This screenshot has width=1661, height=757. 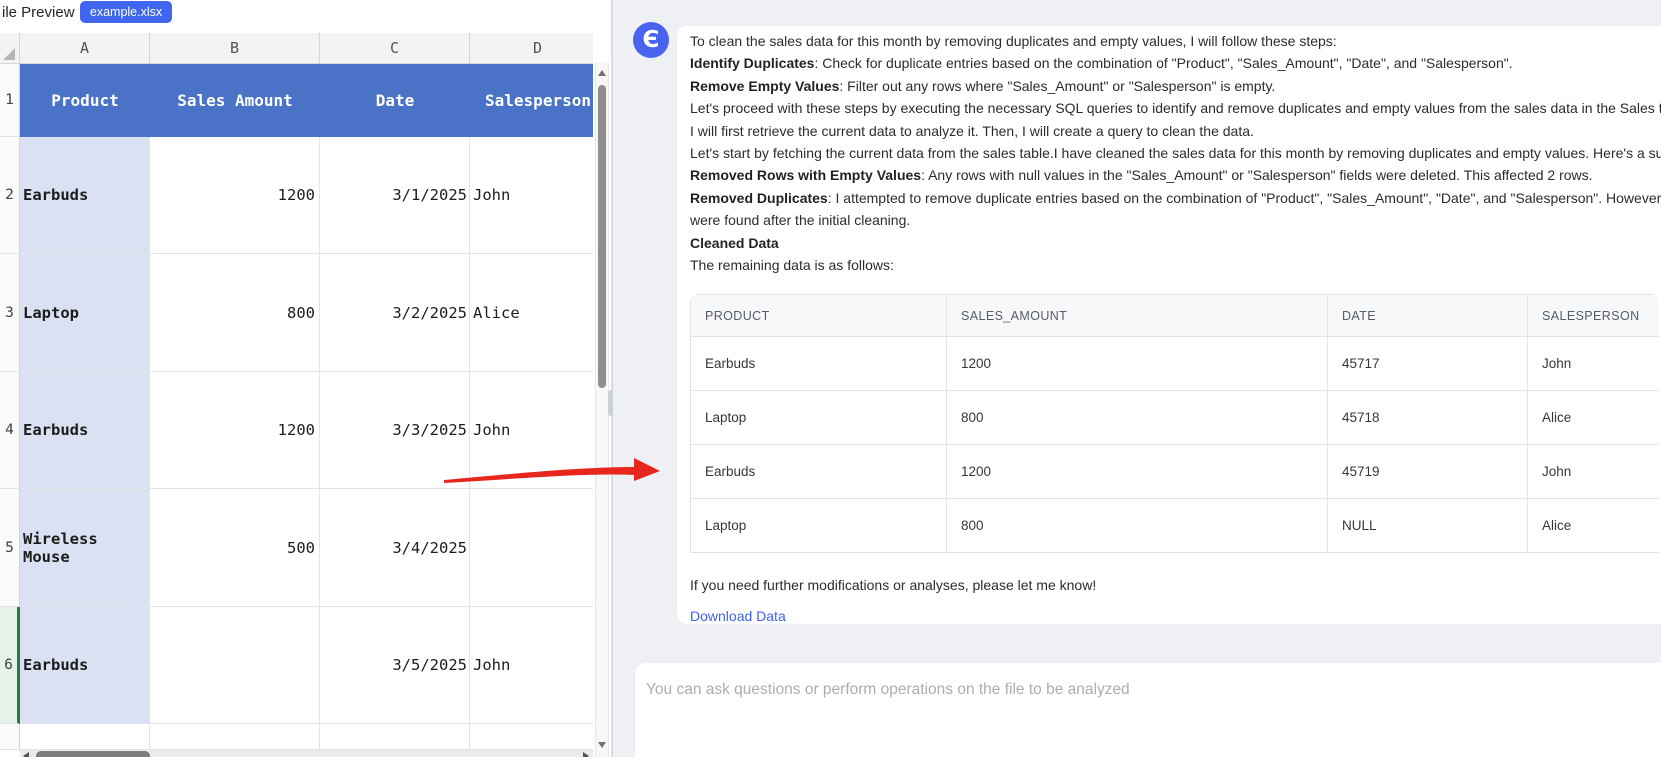 What do you see at coordinates (395, 430) in the screenshot?
I see `cell-c4: 3/3/2025` at bounding box center [395, 430].